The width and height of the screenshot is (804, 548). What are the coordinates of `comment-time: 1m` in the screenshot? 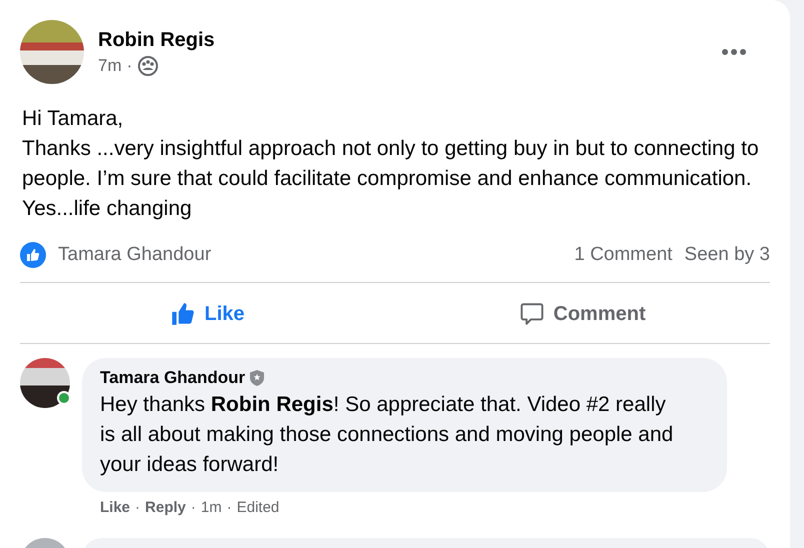 It's located at (211, 507).